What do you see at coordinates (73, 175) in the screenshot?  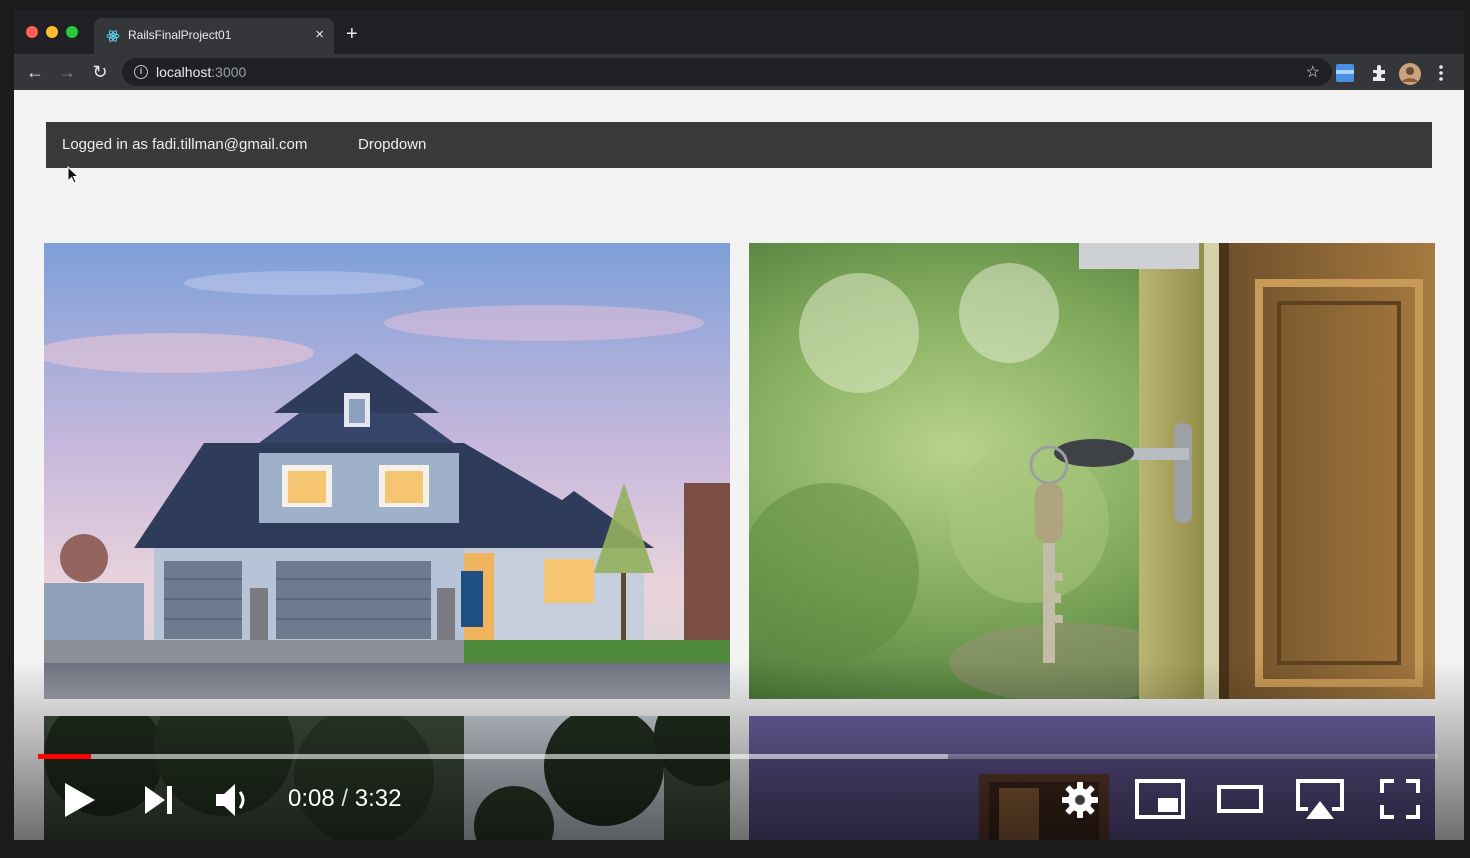 I see `mouse-cursor-icon` at bounding box center [73, 175].